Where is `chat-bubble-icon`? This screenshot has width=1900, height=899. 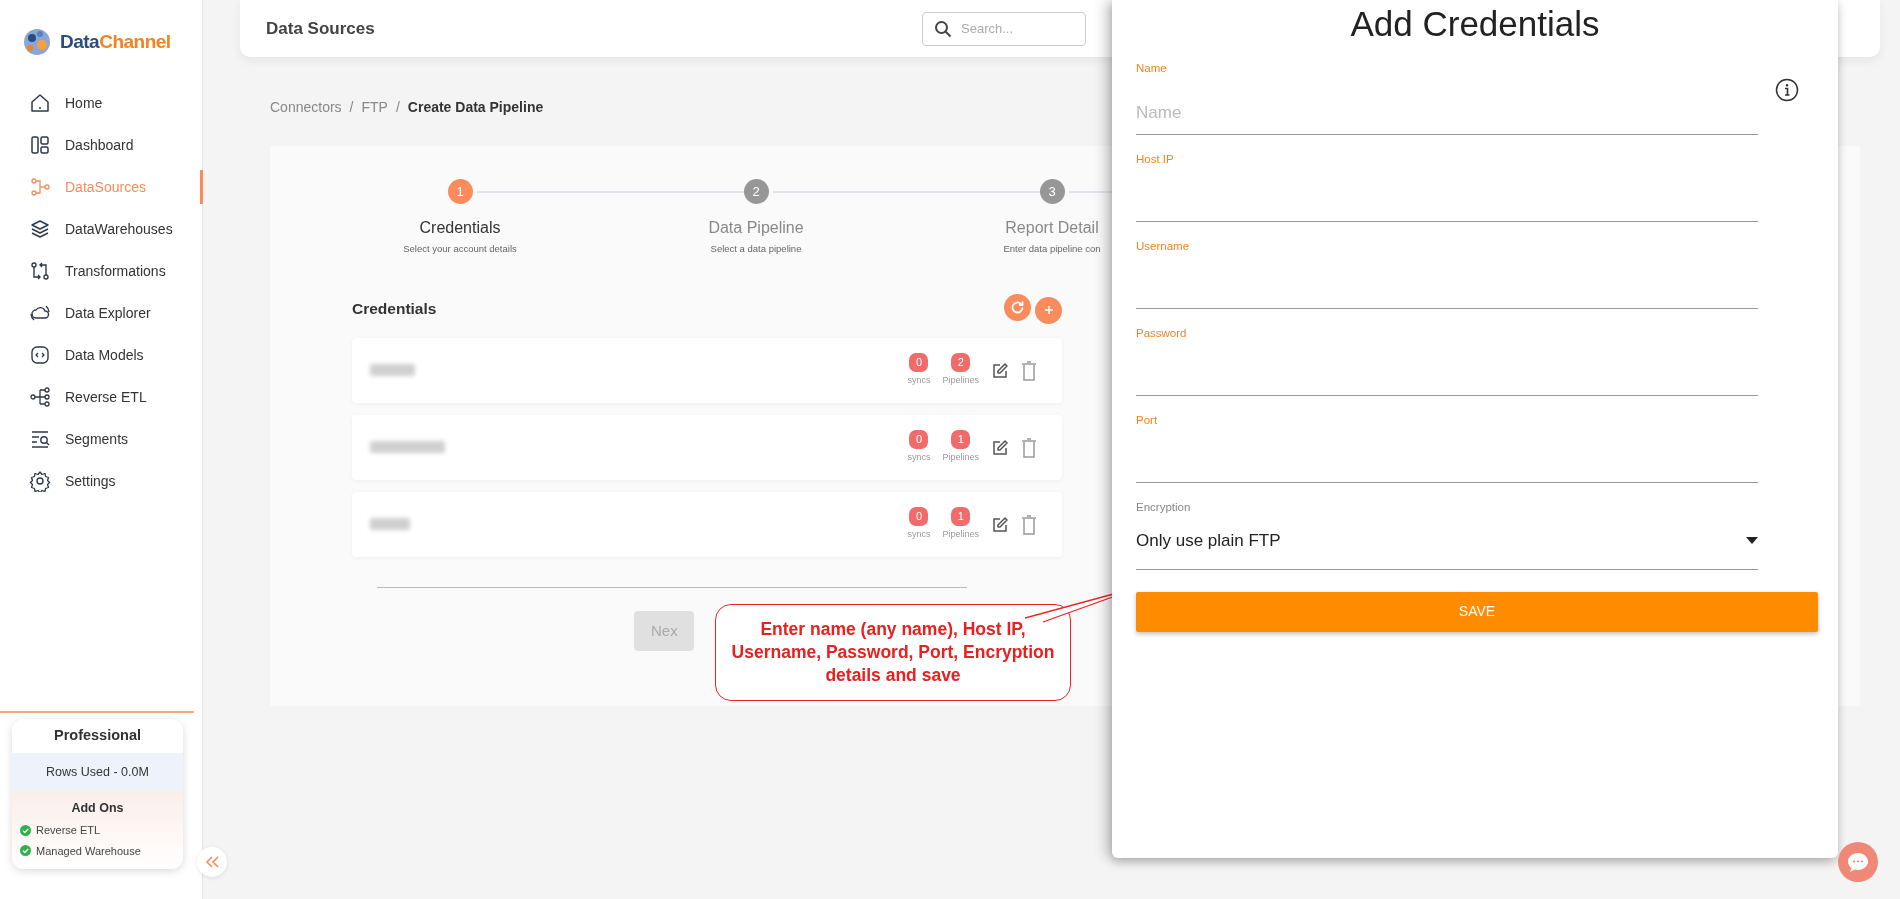 chat-bubble-icon is located at coordinates (1858, 862).